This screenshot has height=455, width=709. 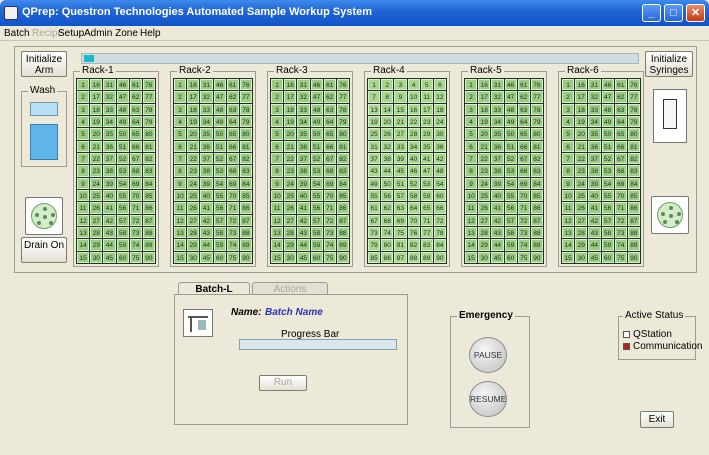 What do you see at coordinates (135, 245) in the screenshot?
I see `vial-position: 74` at bounding box center [135, 245].